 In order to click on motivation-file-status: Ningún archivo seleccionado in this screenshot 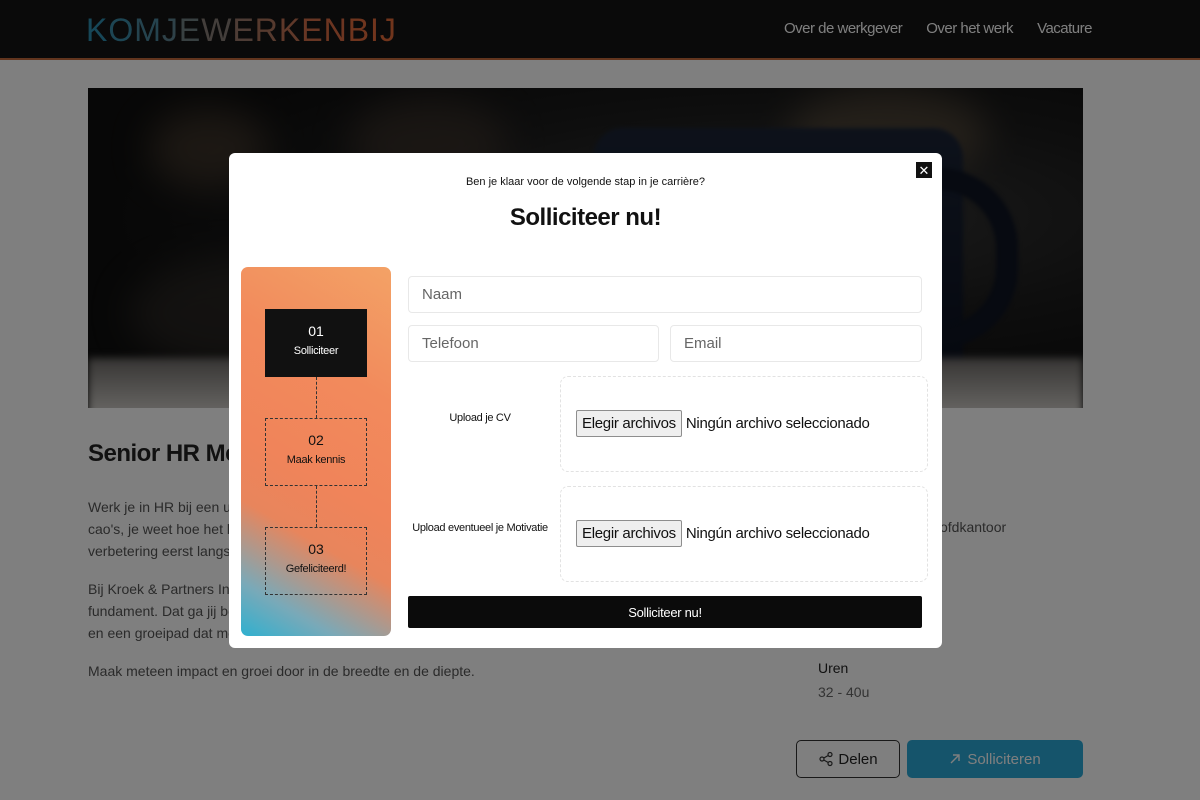, I will do `click(777, 533)`.